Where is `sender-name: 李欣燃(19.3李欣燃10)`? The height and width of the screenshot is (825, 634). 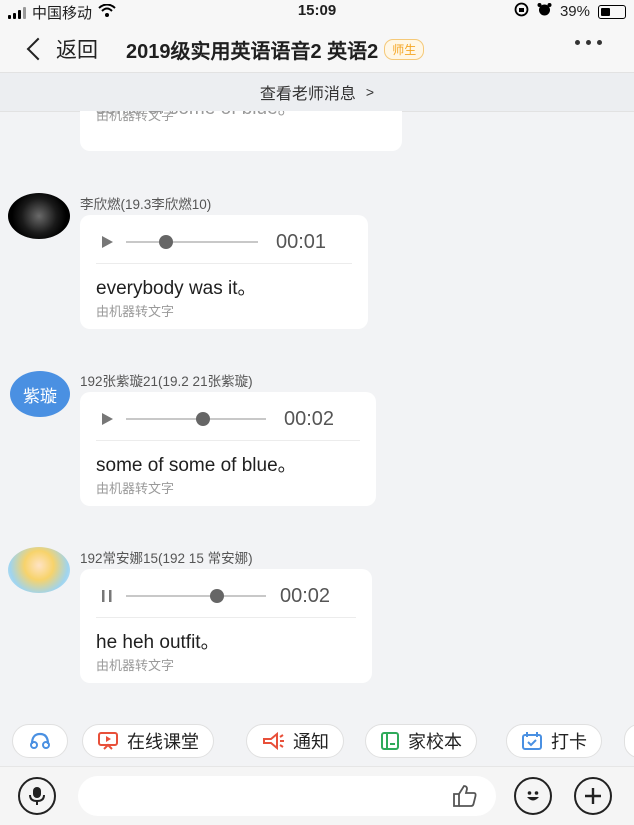 sender-name: 李欣燃(19.3李欣燃10) is located at coordinates (146, 204).